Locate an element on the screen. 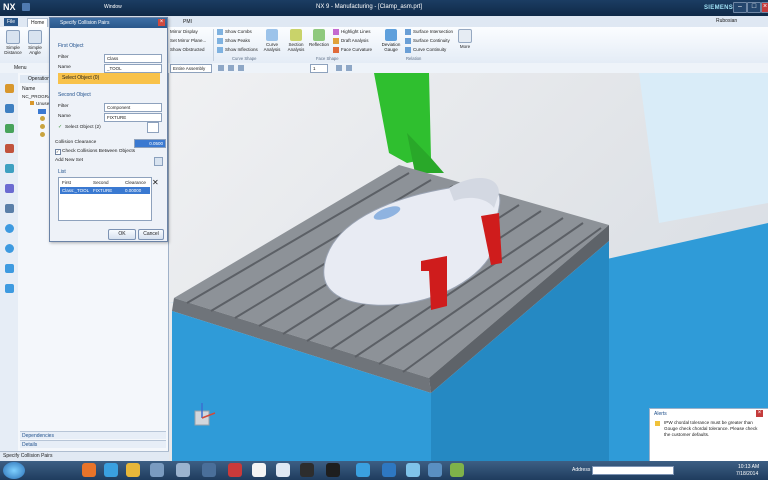 The height and width of the screenshot is (480, 768). media-icon is located at coordinates (333, 470).